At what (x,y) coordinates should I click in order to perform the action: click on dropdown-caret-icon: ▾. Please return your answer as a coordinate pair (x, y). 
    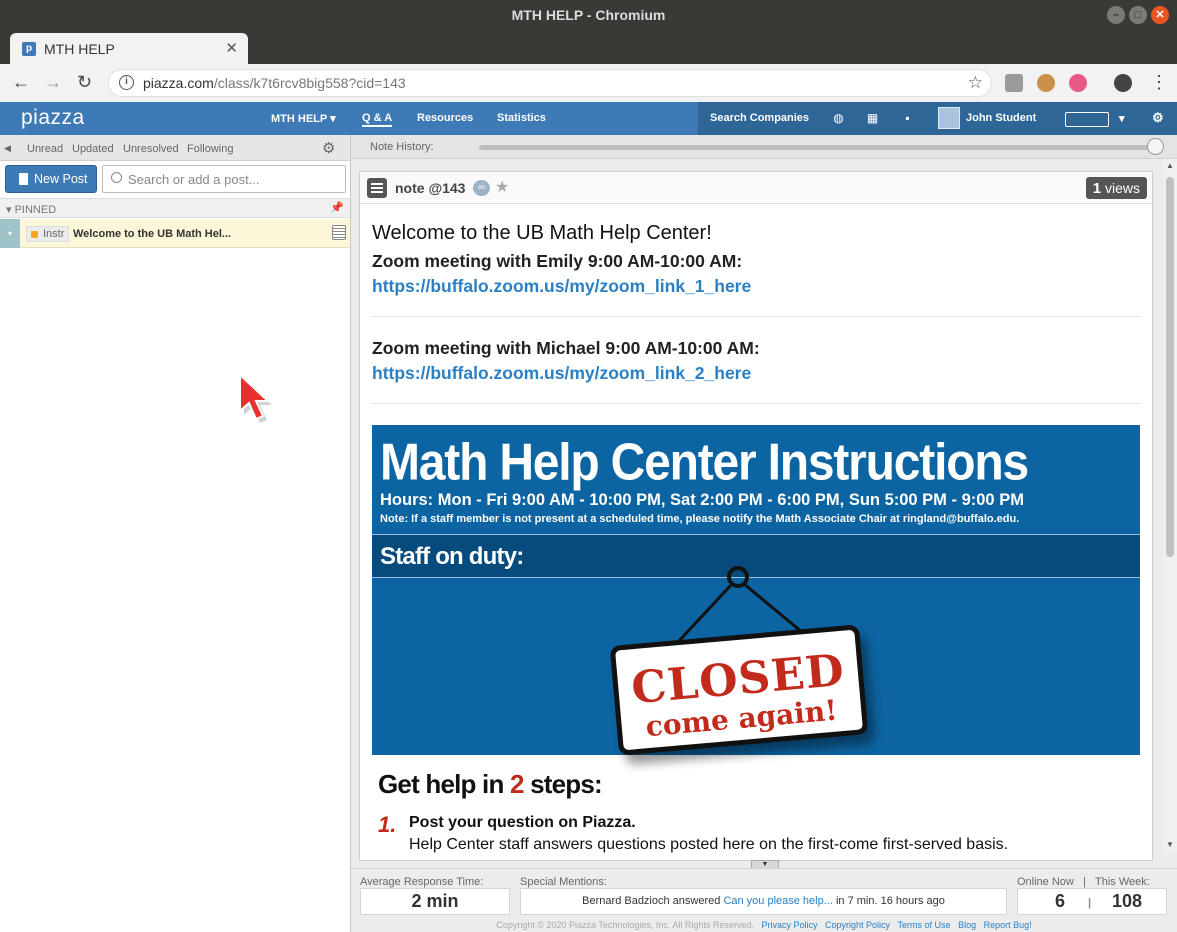
    Looking at the image, I should click on (1122, 118).